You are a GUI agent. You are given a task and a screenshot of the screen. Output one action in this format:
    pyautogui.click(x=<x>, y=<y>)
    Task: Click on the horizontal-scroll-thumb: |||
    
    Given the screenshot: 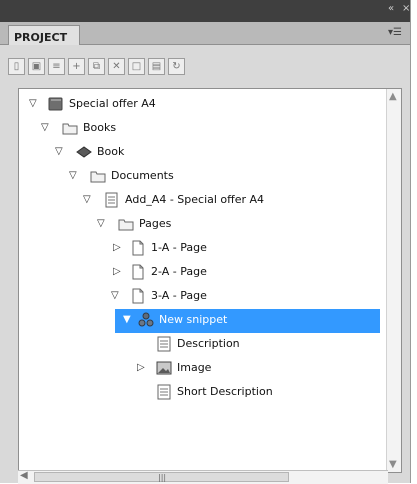 What is the action you would take?
    pyautogui.click(x=161, y=477)
    